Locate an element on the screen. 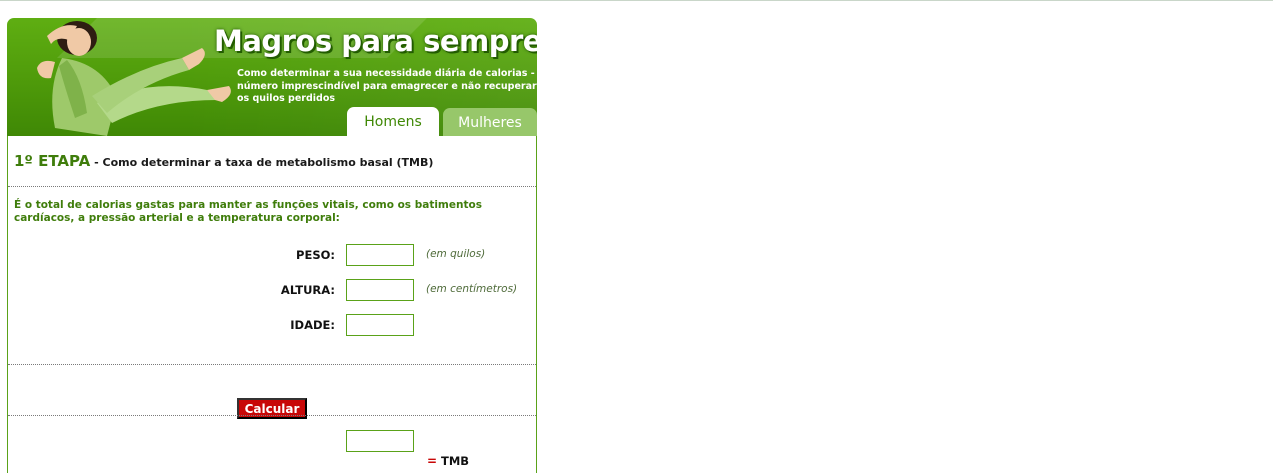 The image size is (1273, 473). peso-label: PESO: is located at coordinates (315, 255).